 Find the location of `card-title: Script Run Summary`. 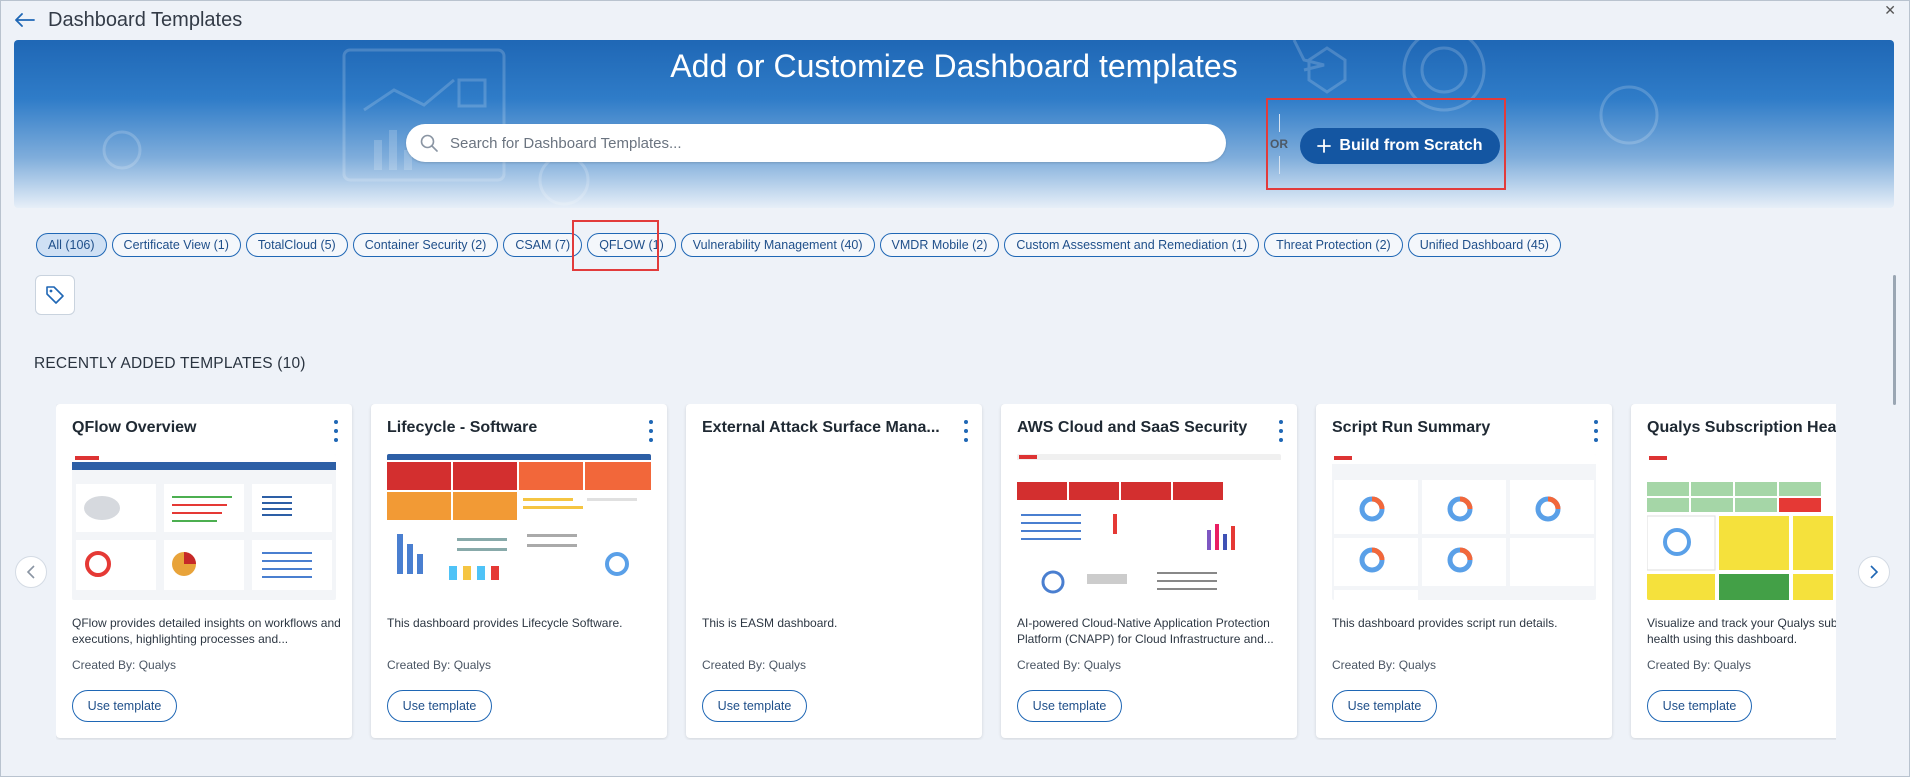

card-title: Script Run Summary is located at coordinates (1411, 427).